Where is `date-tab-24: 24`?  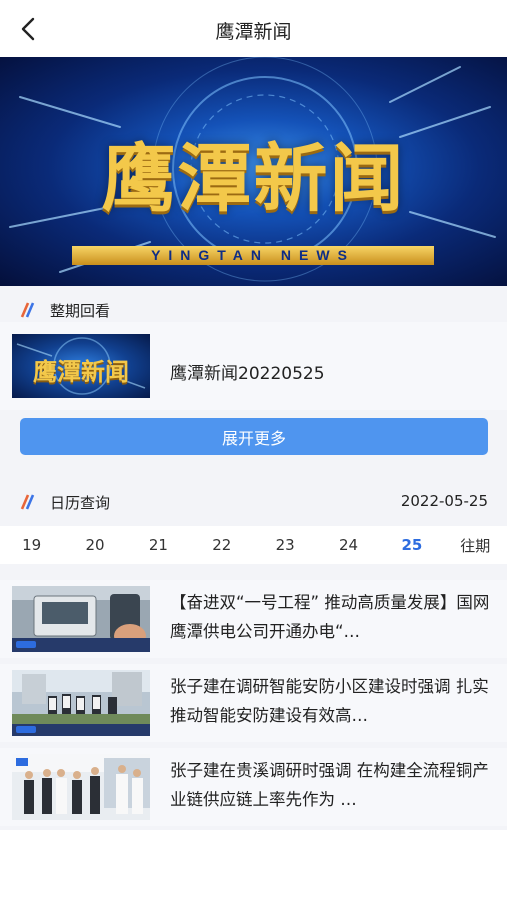
date-tab-24: 24 is located at coordinates (349, 545).